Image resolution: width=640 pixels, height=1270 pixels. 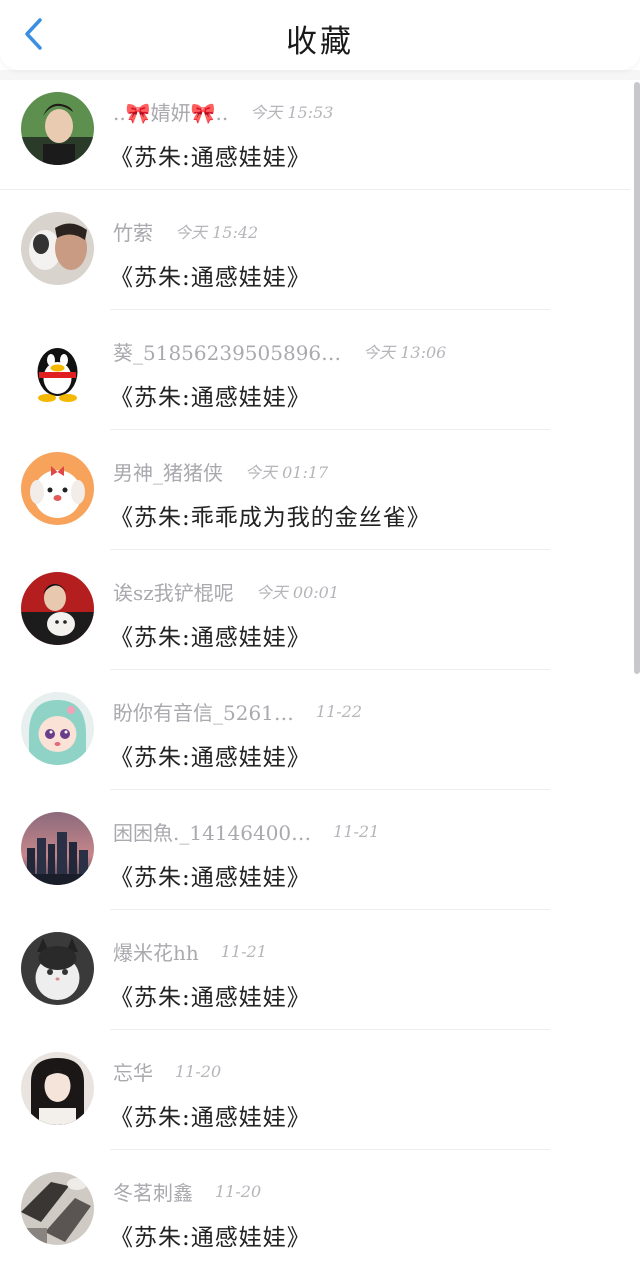 I want to click on item-meta: 困困魚._14146400… 11-21, so click(x=246, y=831).